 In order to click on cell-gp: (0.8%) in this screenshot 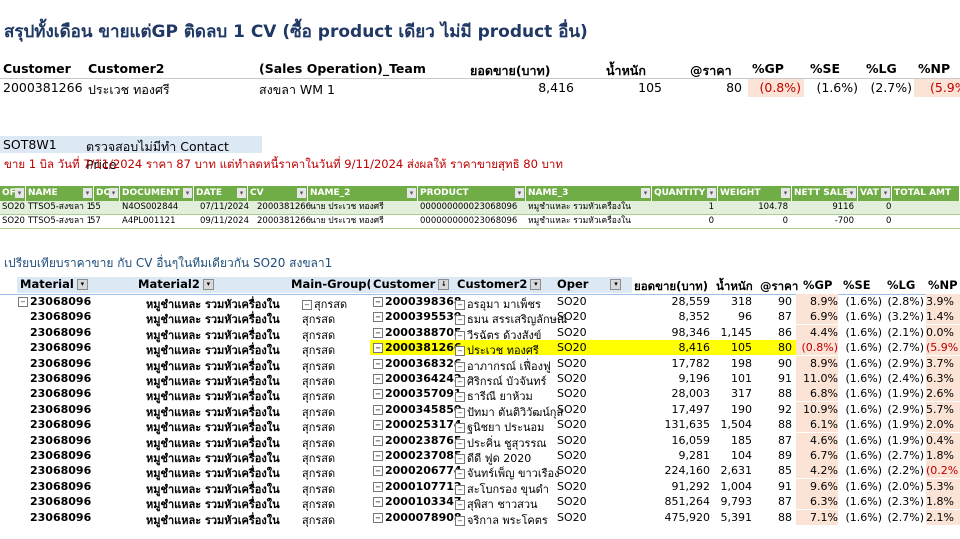, I will do `click(817, 347)`.